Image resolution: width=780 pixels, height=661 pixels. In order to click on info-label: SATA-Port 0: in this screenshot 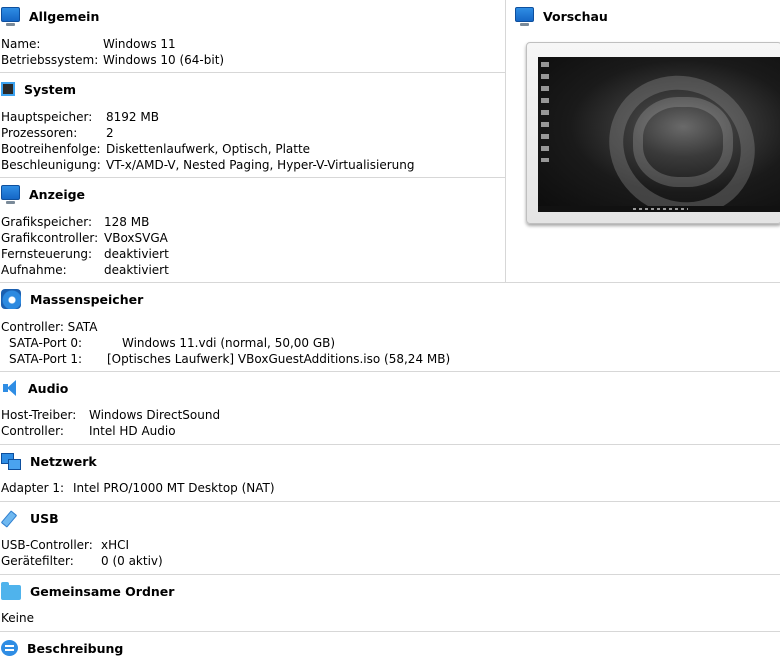, I will do `click(46, 343)`.